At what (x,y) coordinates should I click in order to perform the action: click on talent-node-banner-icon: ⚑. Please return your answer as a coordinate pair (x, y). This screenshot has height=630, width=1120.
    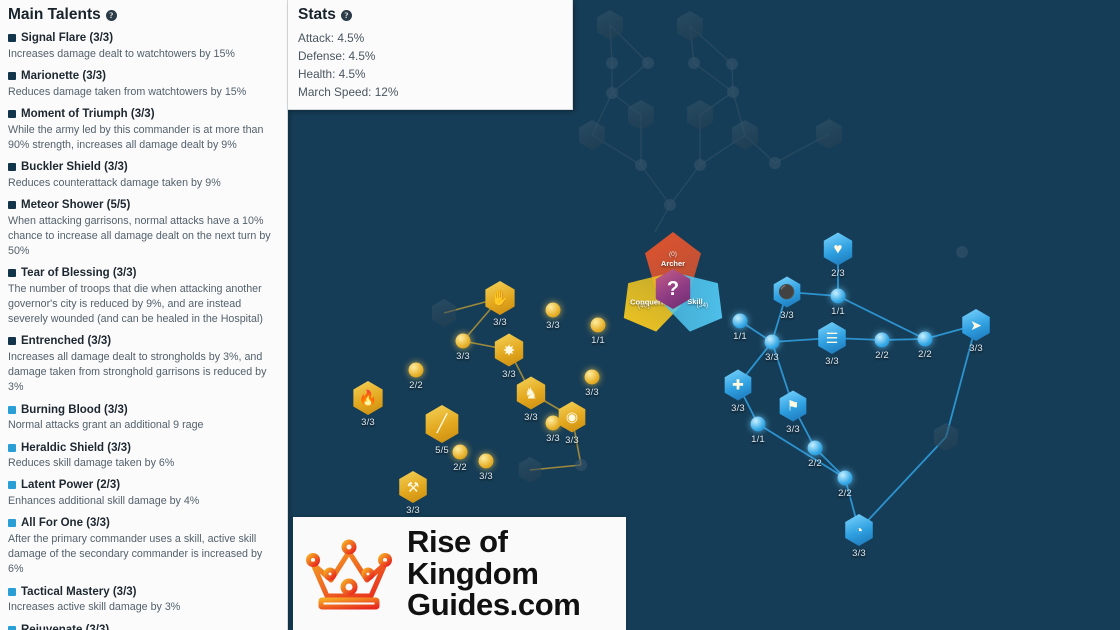
    Looking at the image, I should click on (793, 406).